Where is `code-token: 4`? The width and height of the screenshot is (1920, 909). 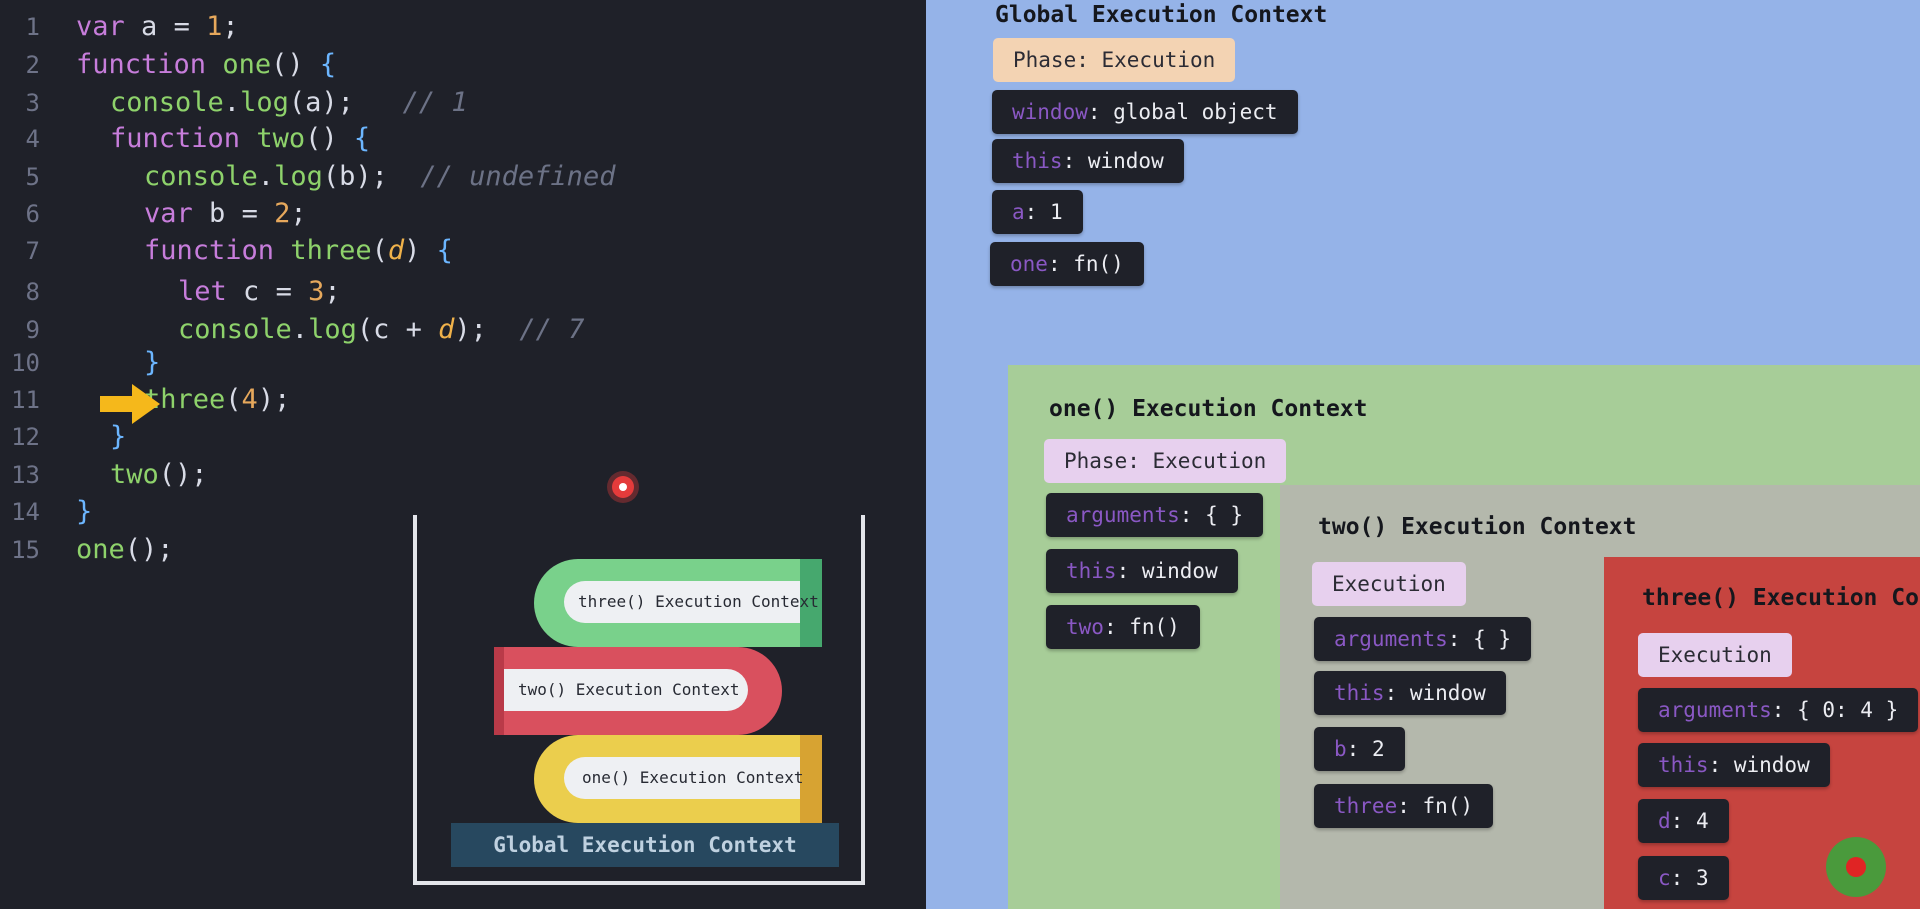 code-token: 4 is located at coordinates (249, 399).